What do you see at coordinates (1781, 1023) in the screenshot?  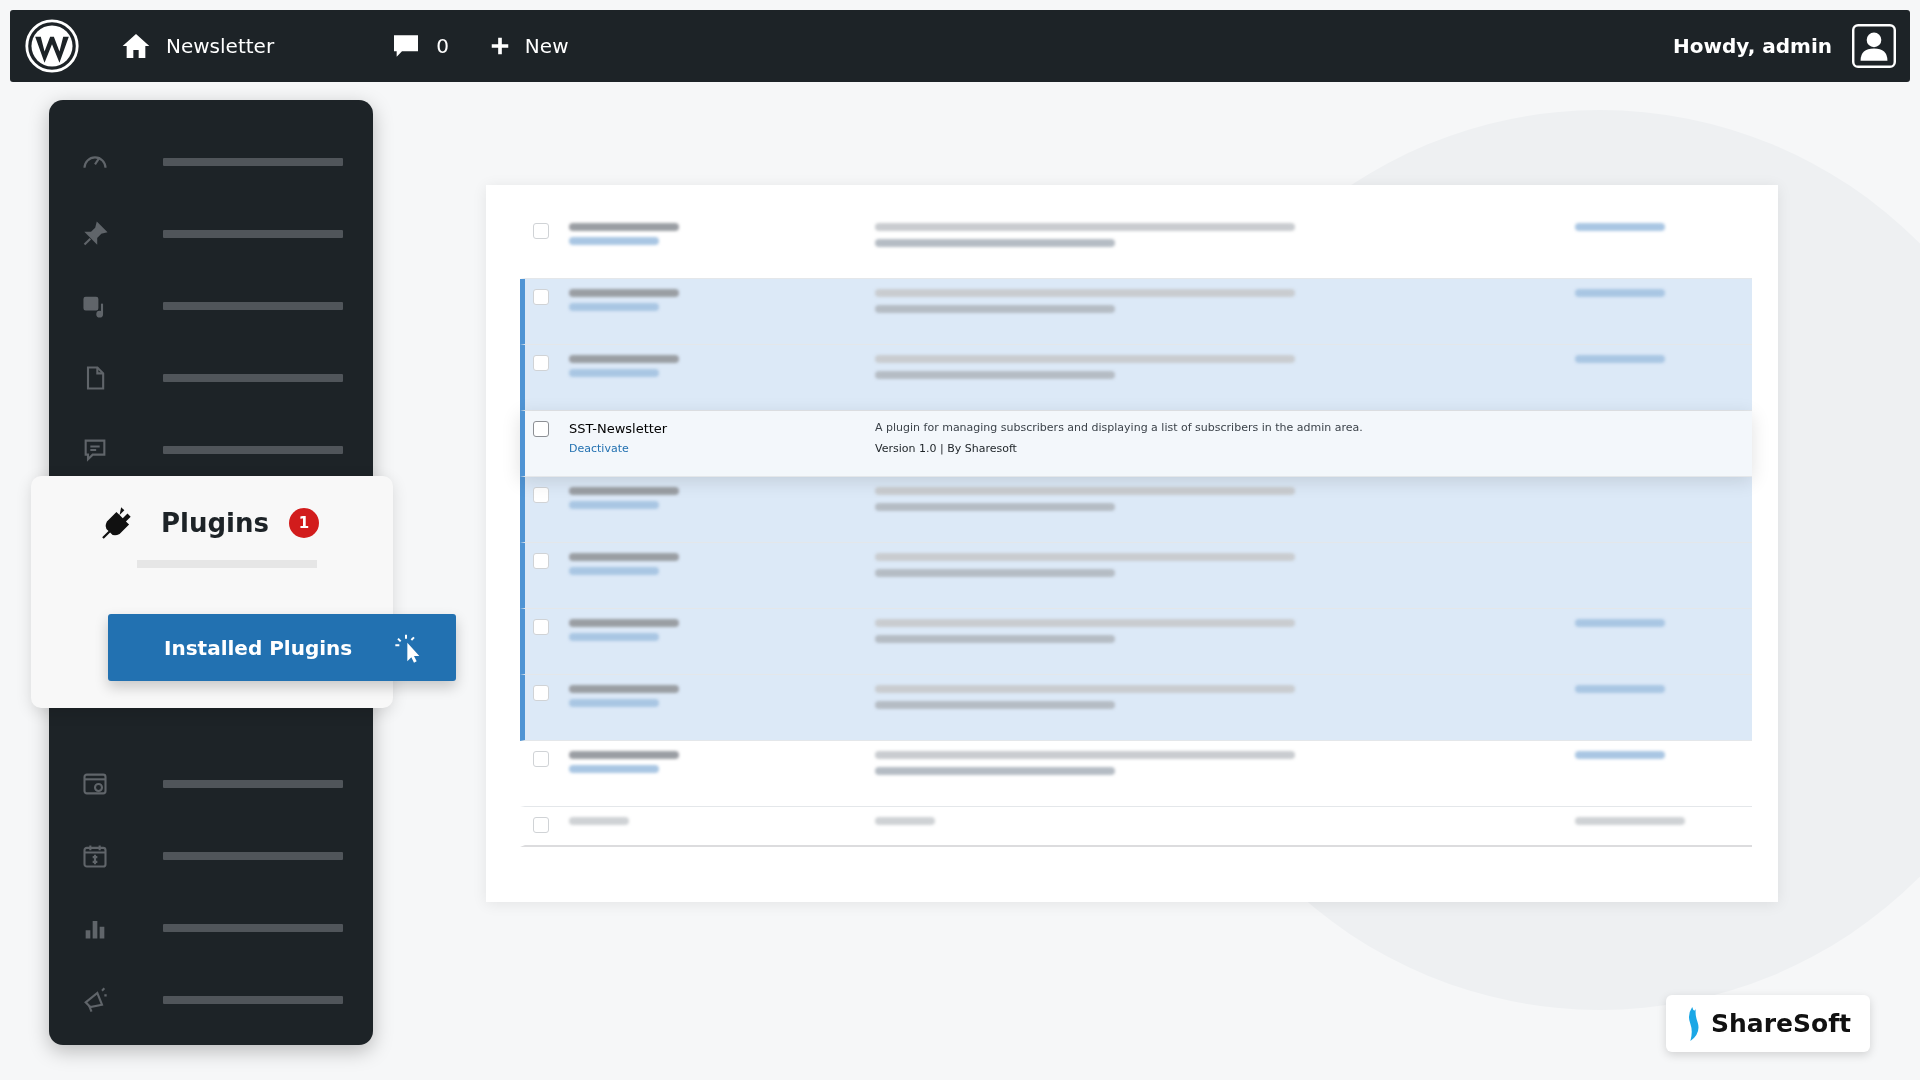 I see `brand-name: ShareSoft` at bounding box center [1781, 1023].